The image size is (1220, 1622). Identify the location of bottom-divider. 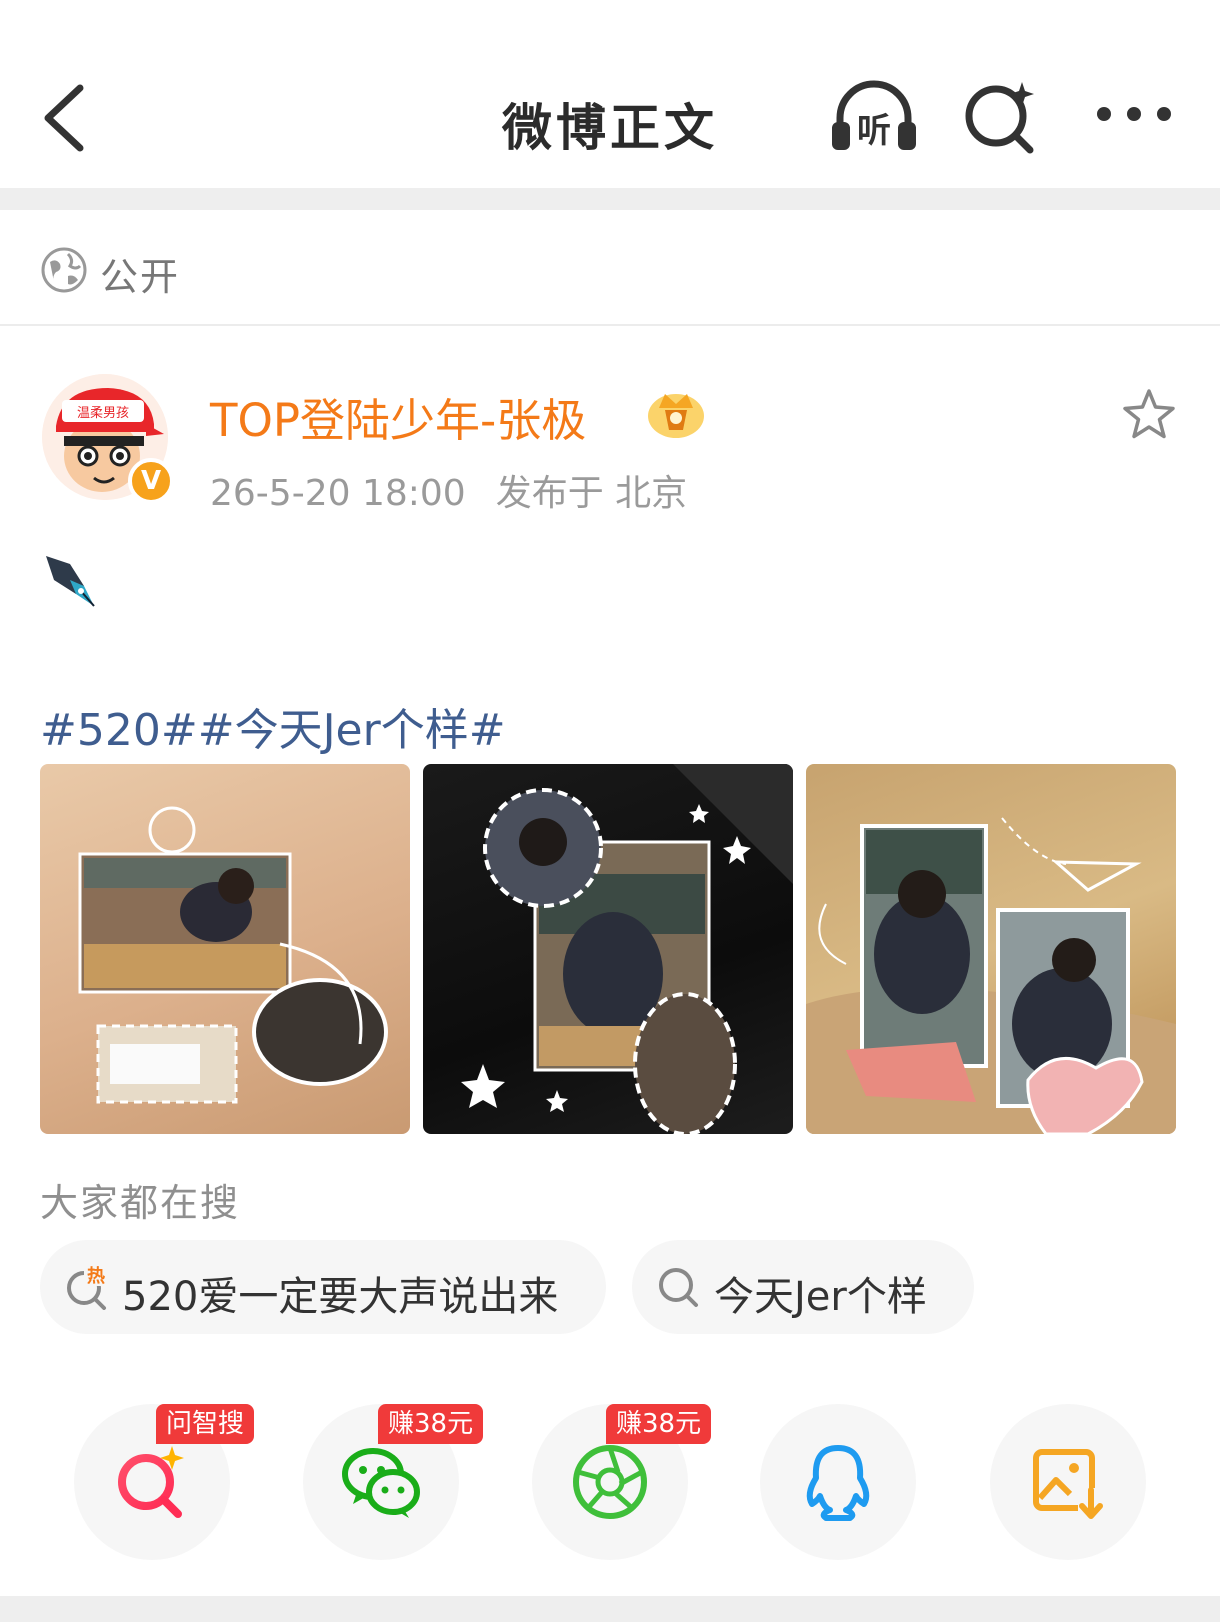
(610, 1609).